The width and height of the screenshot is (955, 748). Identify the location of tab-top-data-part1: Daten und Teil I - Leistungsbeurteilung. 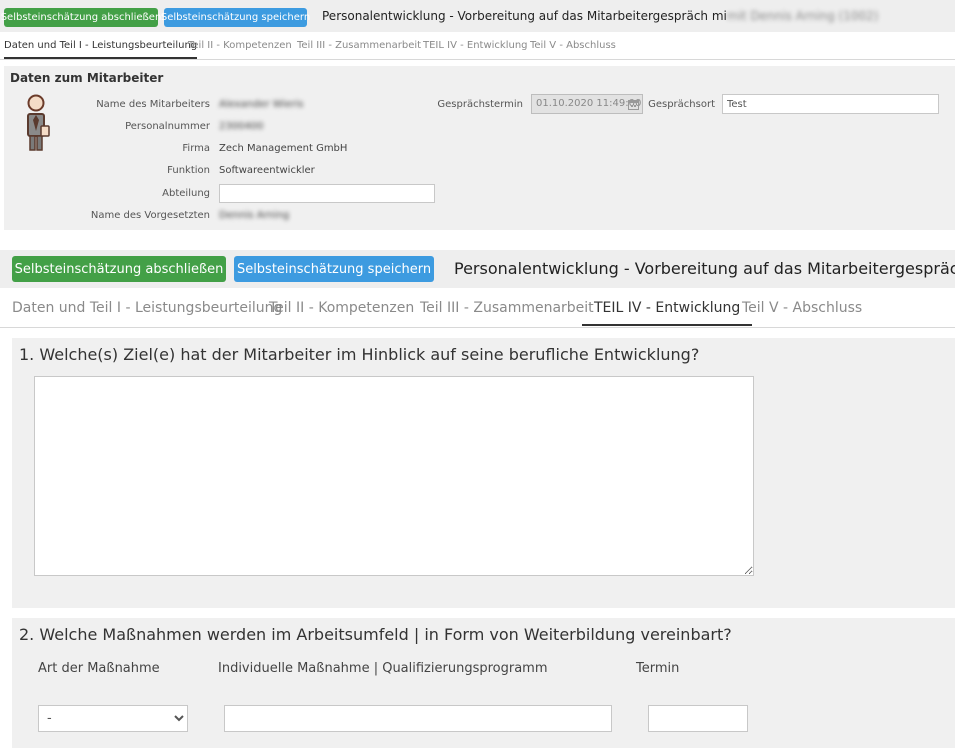
(101, 49).